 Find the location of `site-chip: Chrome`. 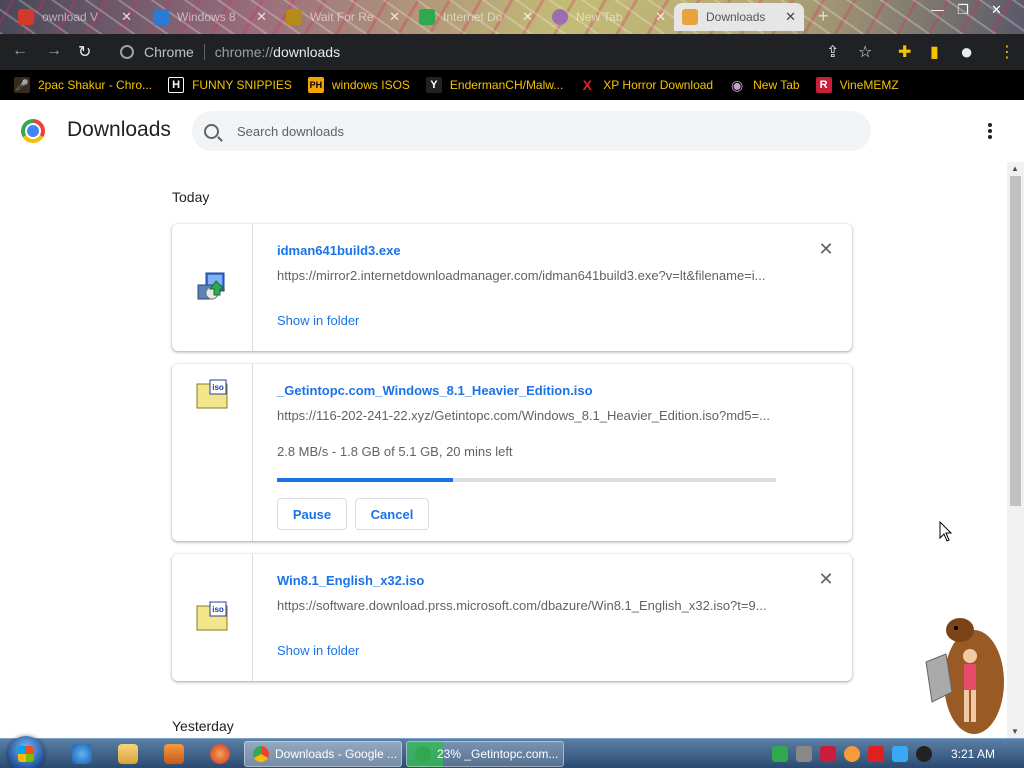

site-chip: Chrome is located at coordinates (174, 52).